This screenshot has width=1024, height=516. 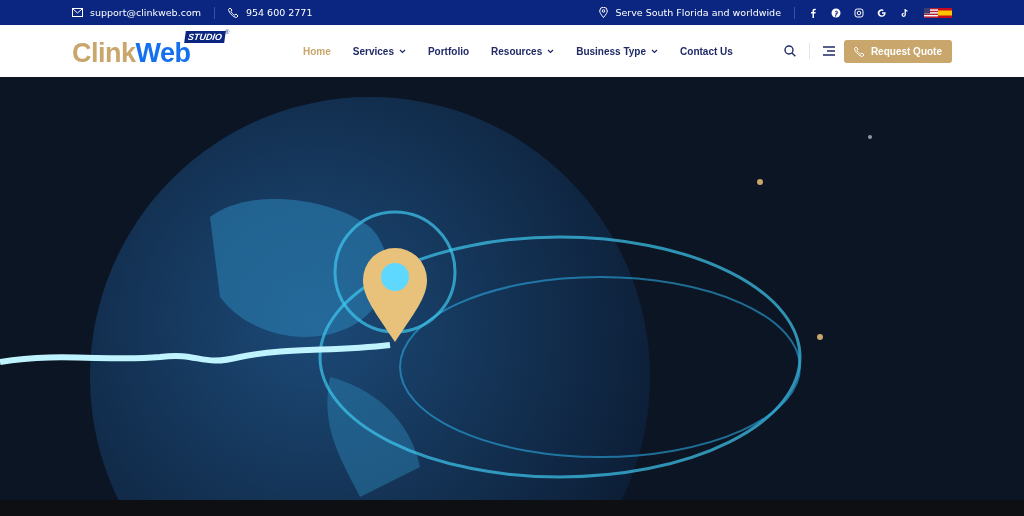 What do you see at coordinates (205, 37) in the screenshot?
I see `logo-badge: STUDIO` at bounding box center [205, 37].